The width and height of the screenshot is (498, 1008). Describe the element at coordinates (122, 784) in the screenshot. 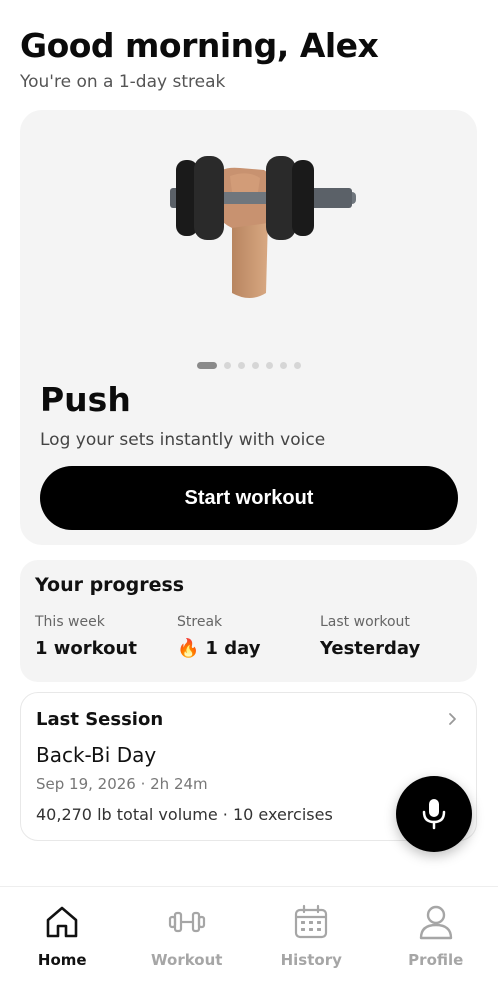

I see `session-meta: Sep 19, 2026 · 2h 24m` at that location.